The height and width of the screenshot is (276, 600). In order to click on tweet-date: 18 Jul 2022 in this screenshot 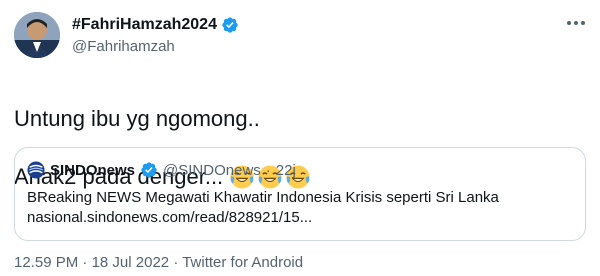, I will do `click(131, 262)`.